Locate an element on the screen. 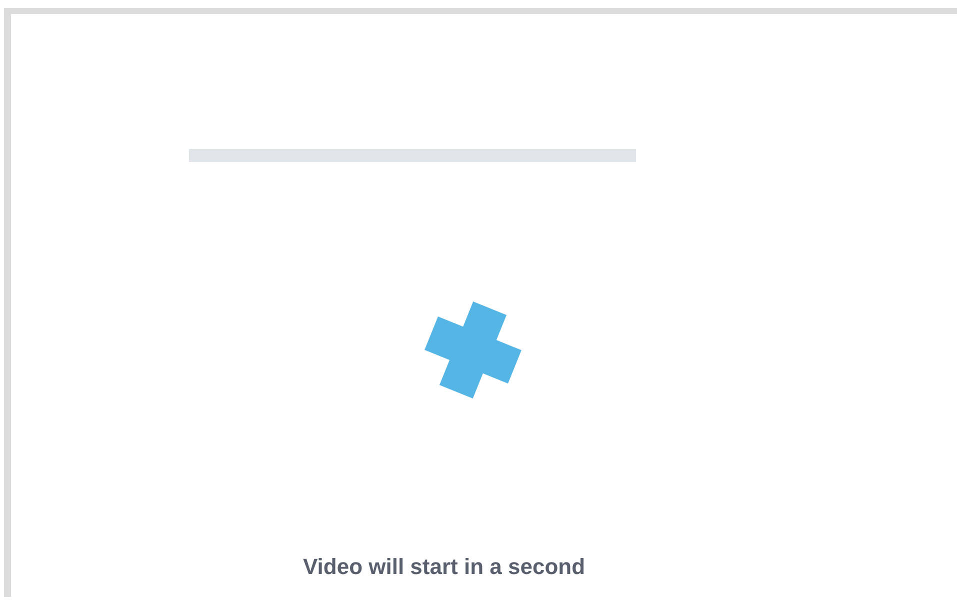  status-message: Video will start in a second is located at coordinates (444, 567).